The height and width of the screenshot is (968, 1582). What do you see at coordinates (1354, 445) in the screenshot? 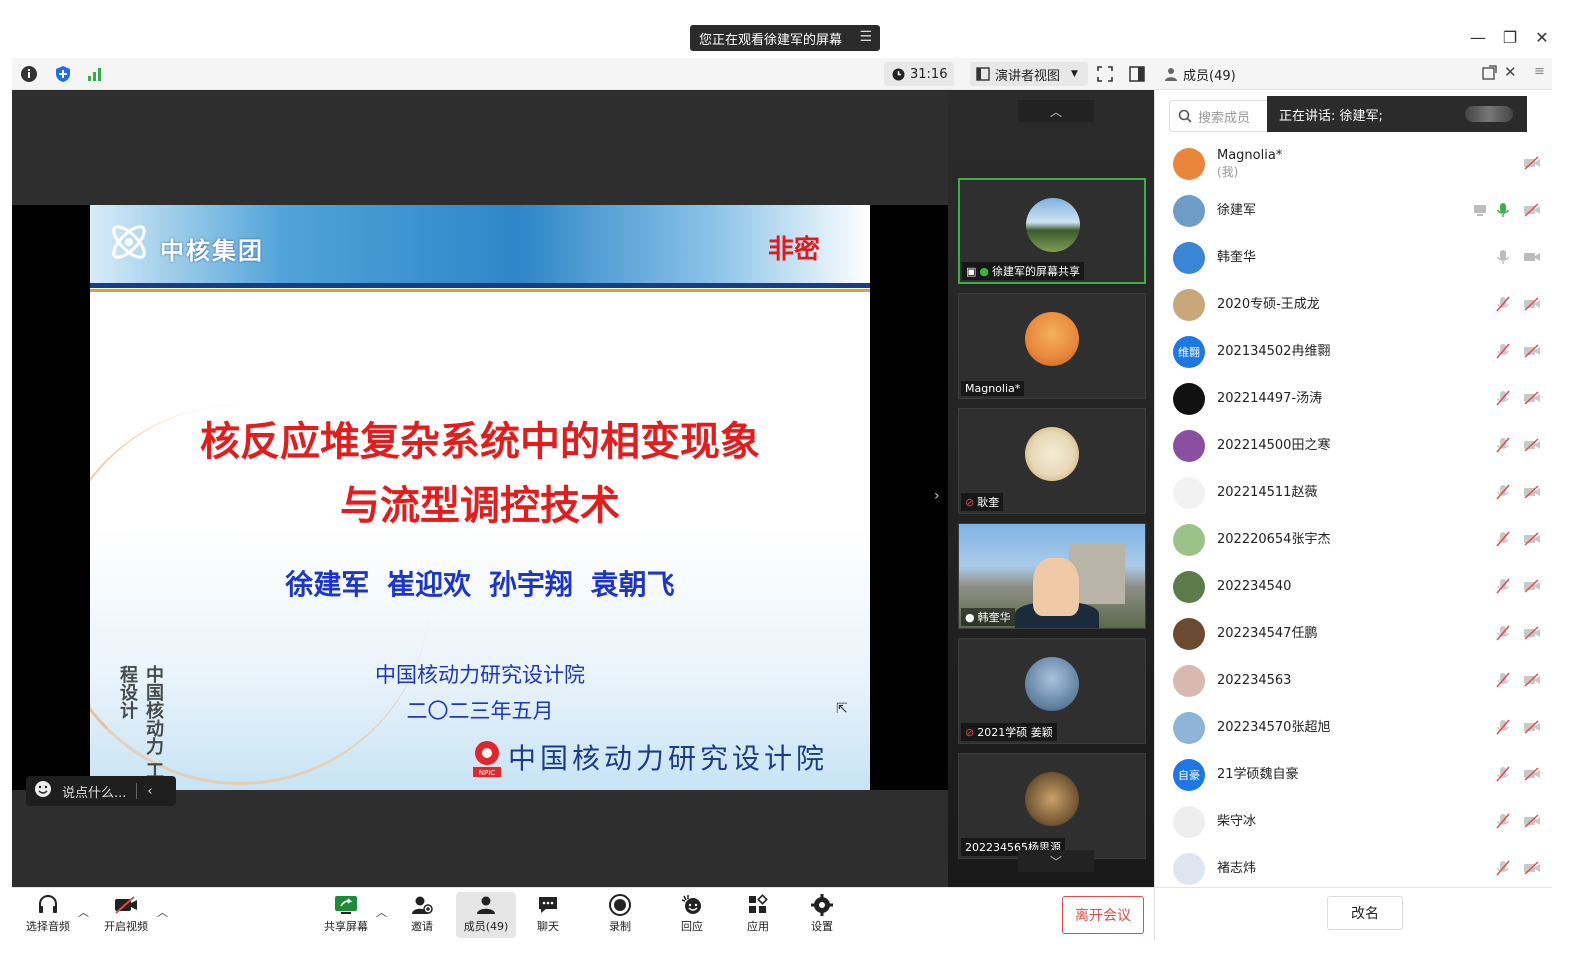
I see `member-row: 202214500田之寒` at bounding box center [1354, 445].